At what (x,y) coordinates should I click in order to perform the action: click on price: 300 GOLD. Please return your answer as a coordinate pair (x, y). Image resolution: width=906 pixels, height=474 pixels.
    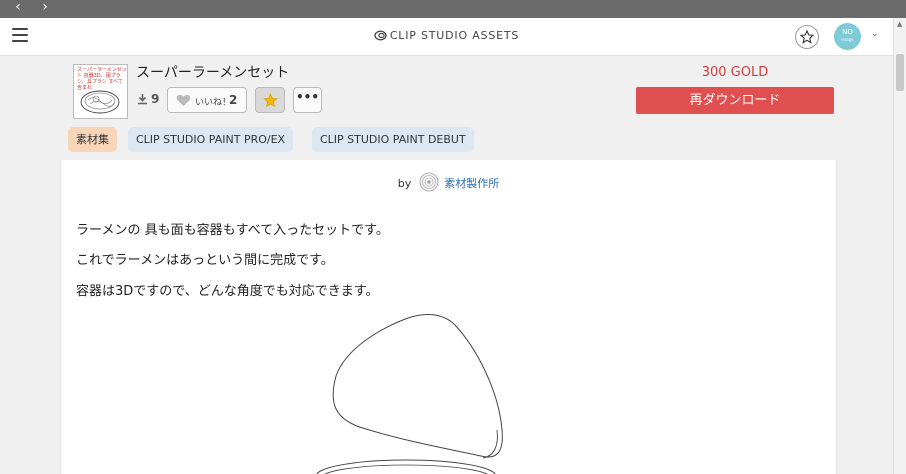
    Looking at the image, I should click on (735, 72).